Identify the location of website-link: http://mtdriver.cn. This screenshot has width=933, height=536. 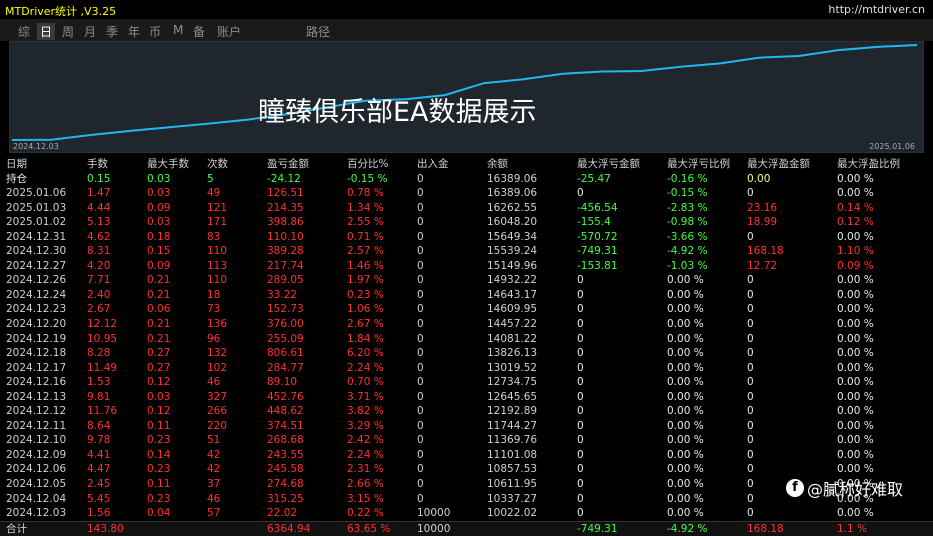
(876, 9).